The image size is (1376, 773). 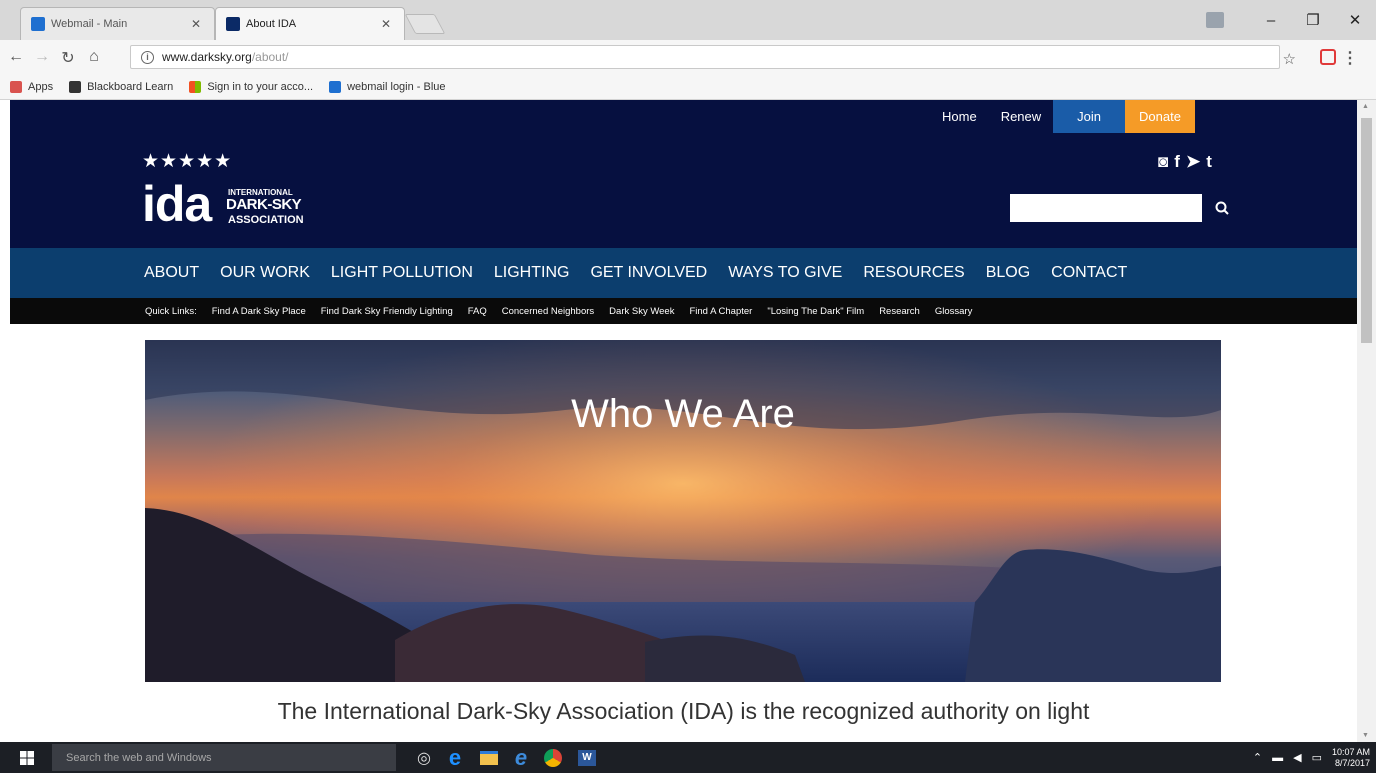 What do you see at coordinates (953, 311) in the screenshot?
I see `quick-link-glossary: Glossary` at bounding box center [953, 311].